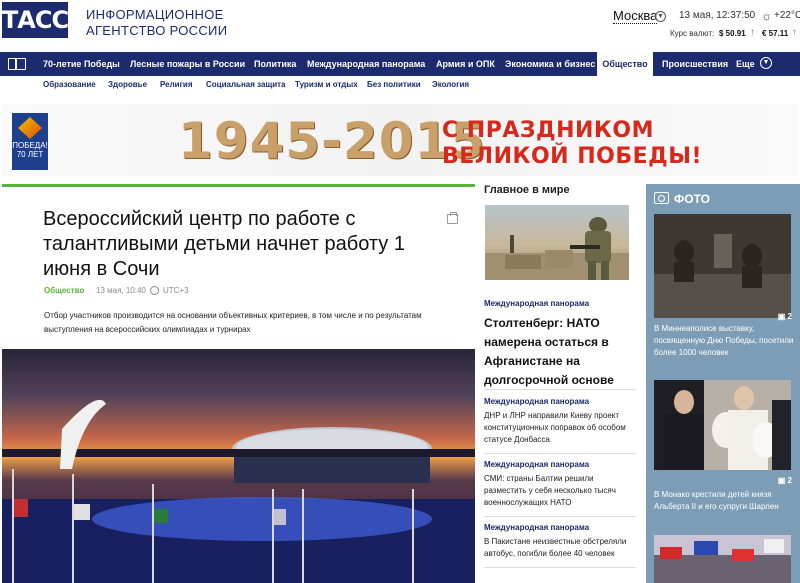 This screenshot has width=800, height=583. I want to click on museum-busts-image, so click(722, 266).